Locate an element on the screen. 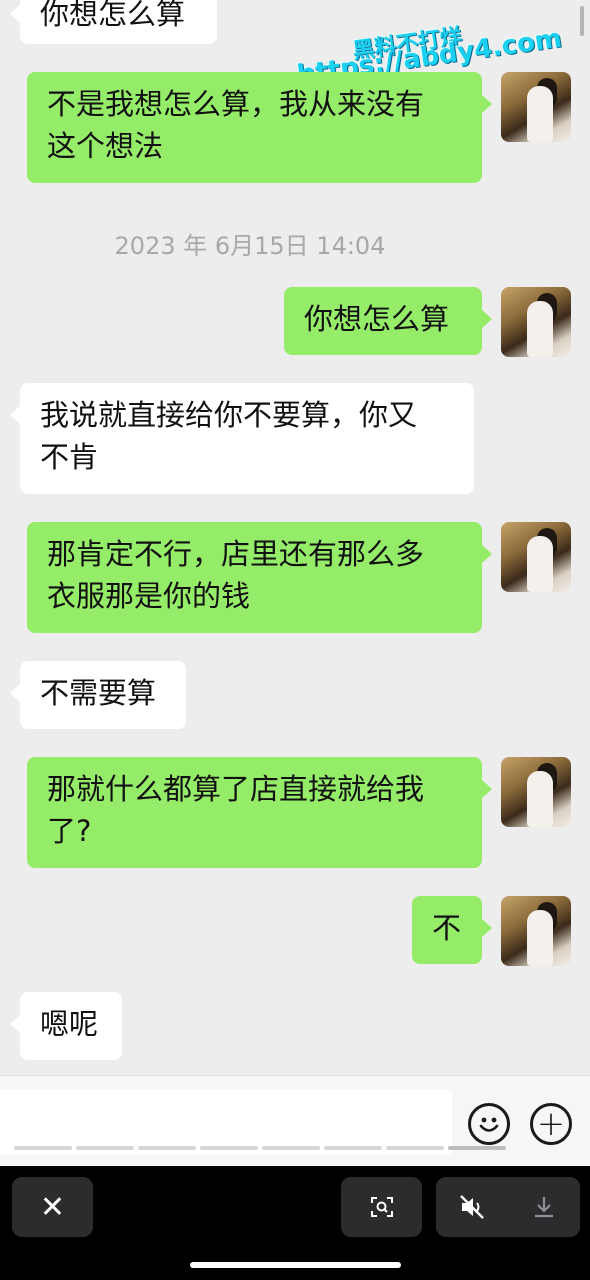  input-bar: + is located at coordinates (295, 1121).